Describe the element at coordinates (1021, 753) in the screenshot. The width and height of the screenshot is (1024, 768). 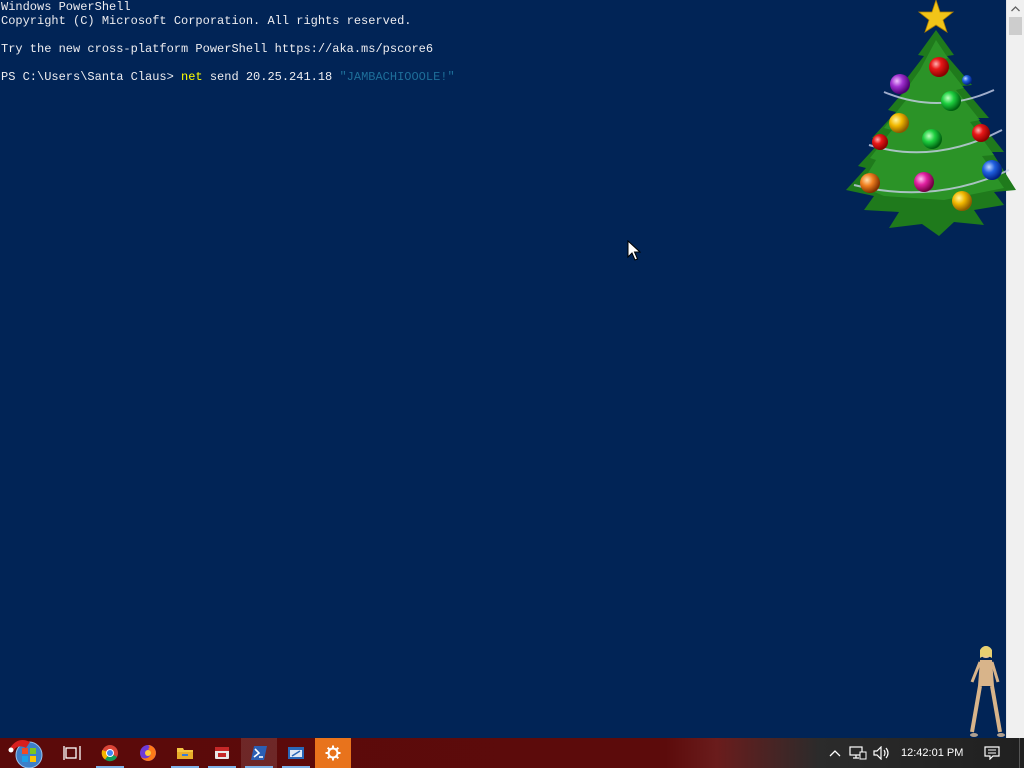
I see `show-desktop-button` at that location.